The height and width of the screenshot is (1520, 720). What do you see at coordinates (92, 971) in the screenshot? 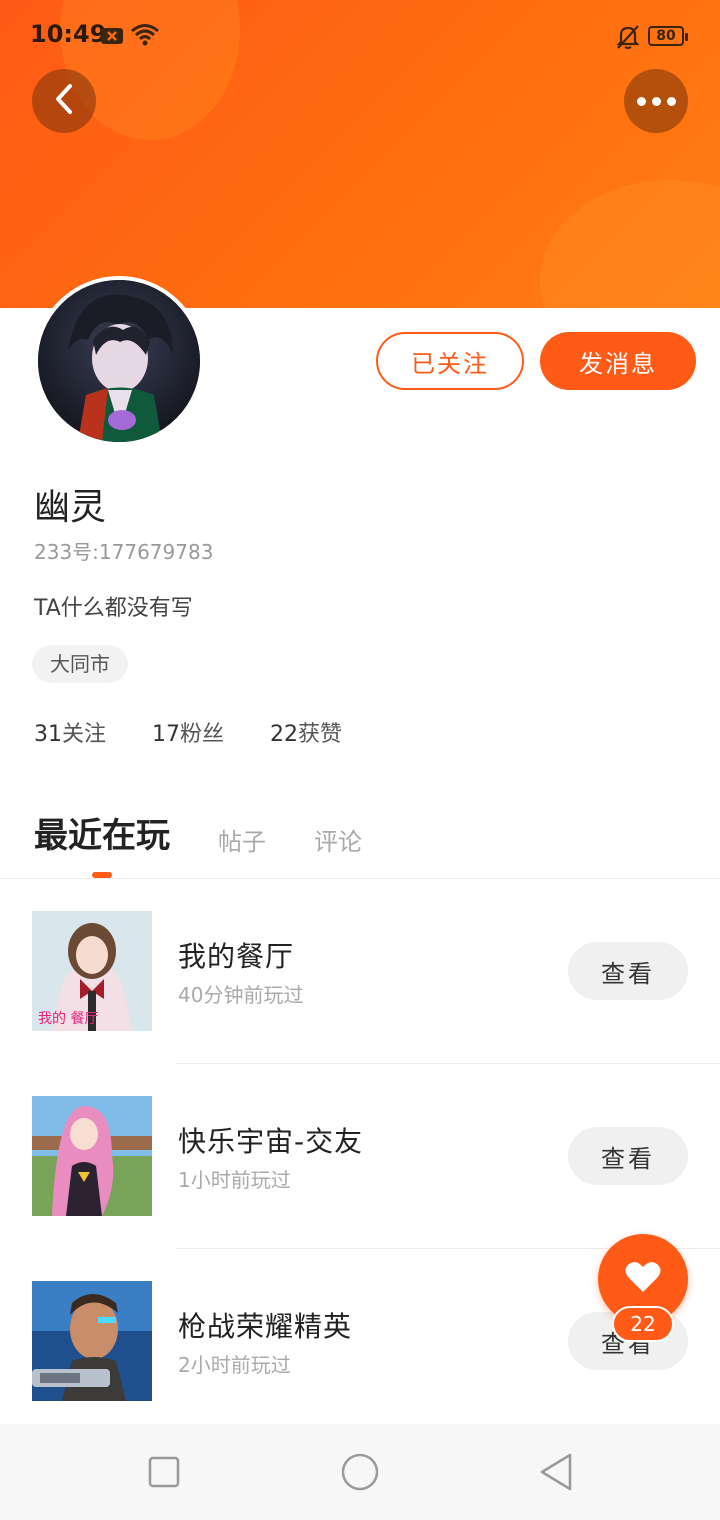
I see `game-thumbnail: 我的 餐厅` at bounding box center [92, 971].